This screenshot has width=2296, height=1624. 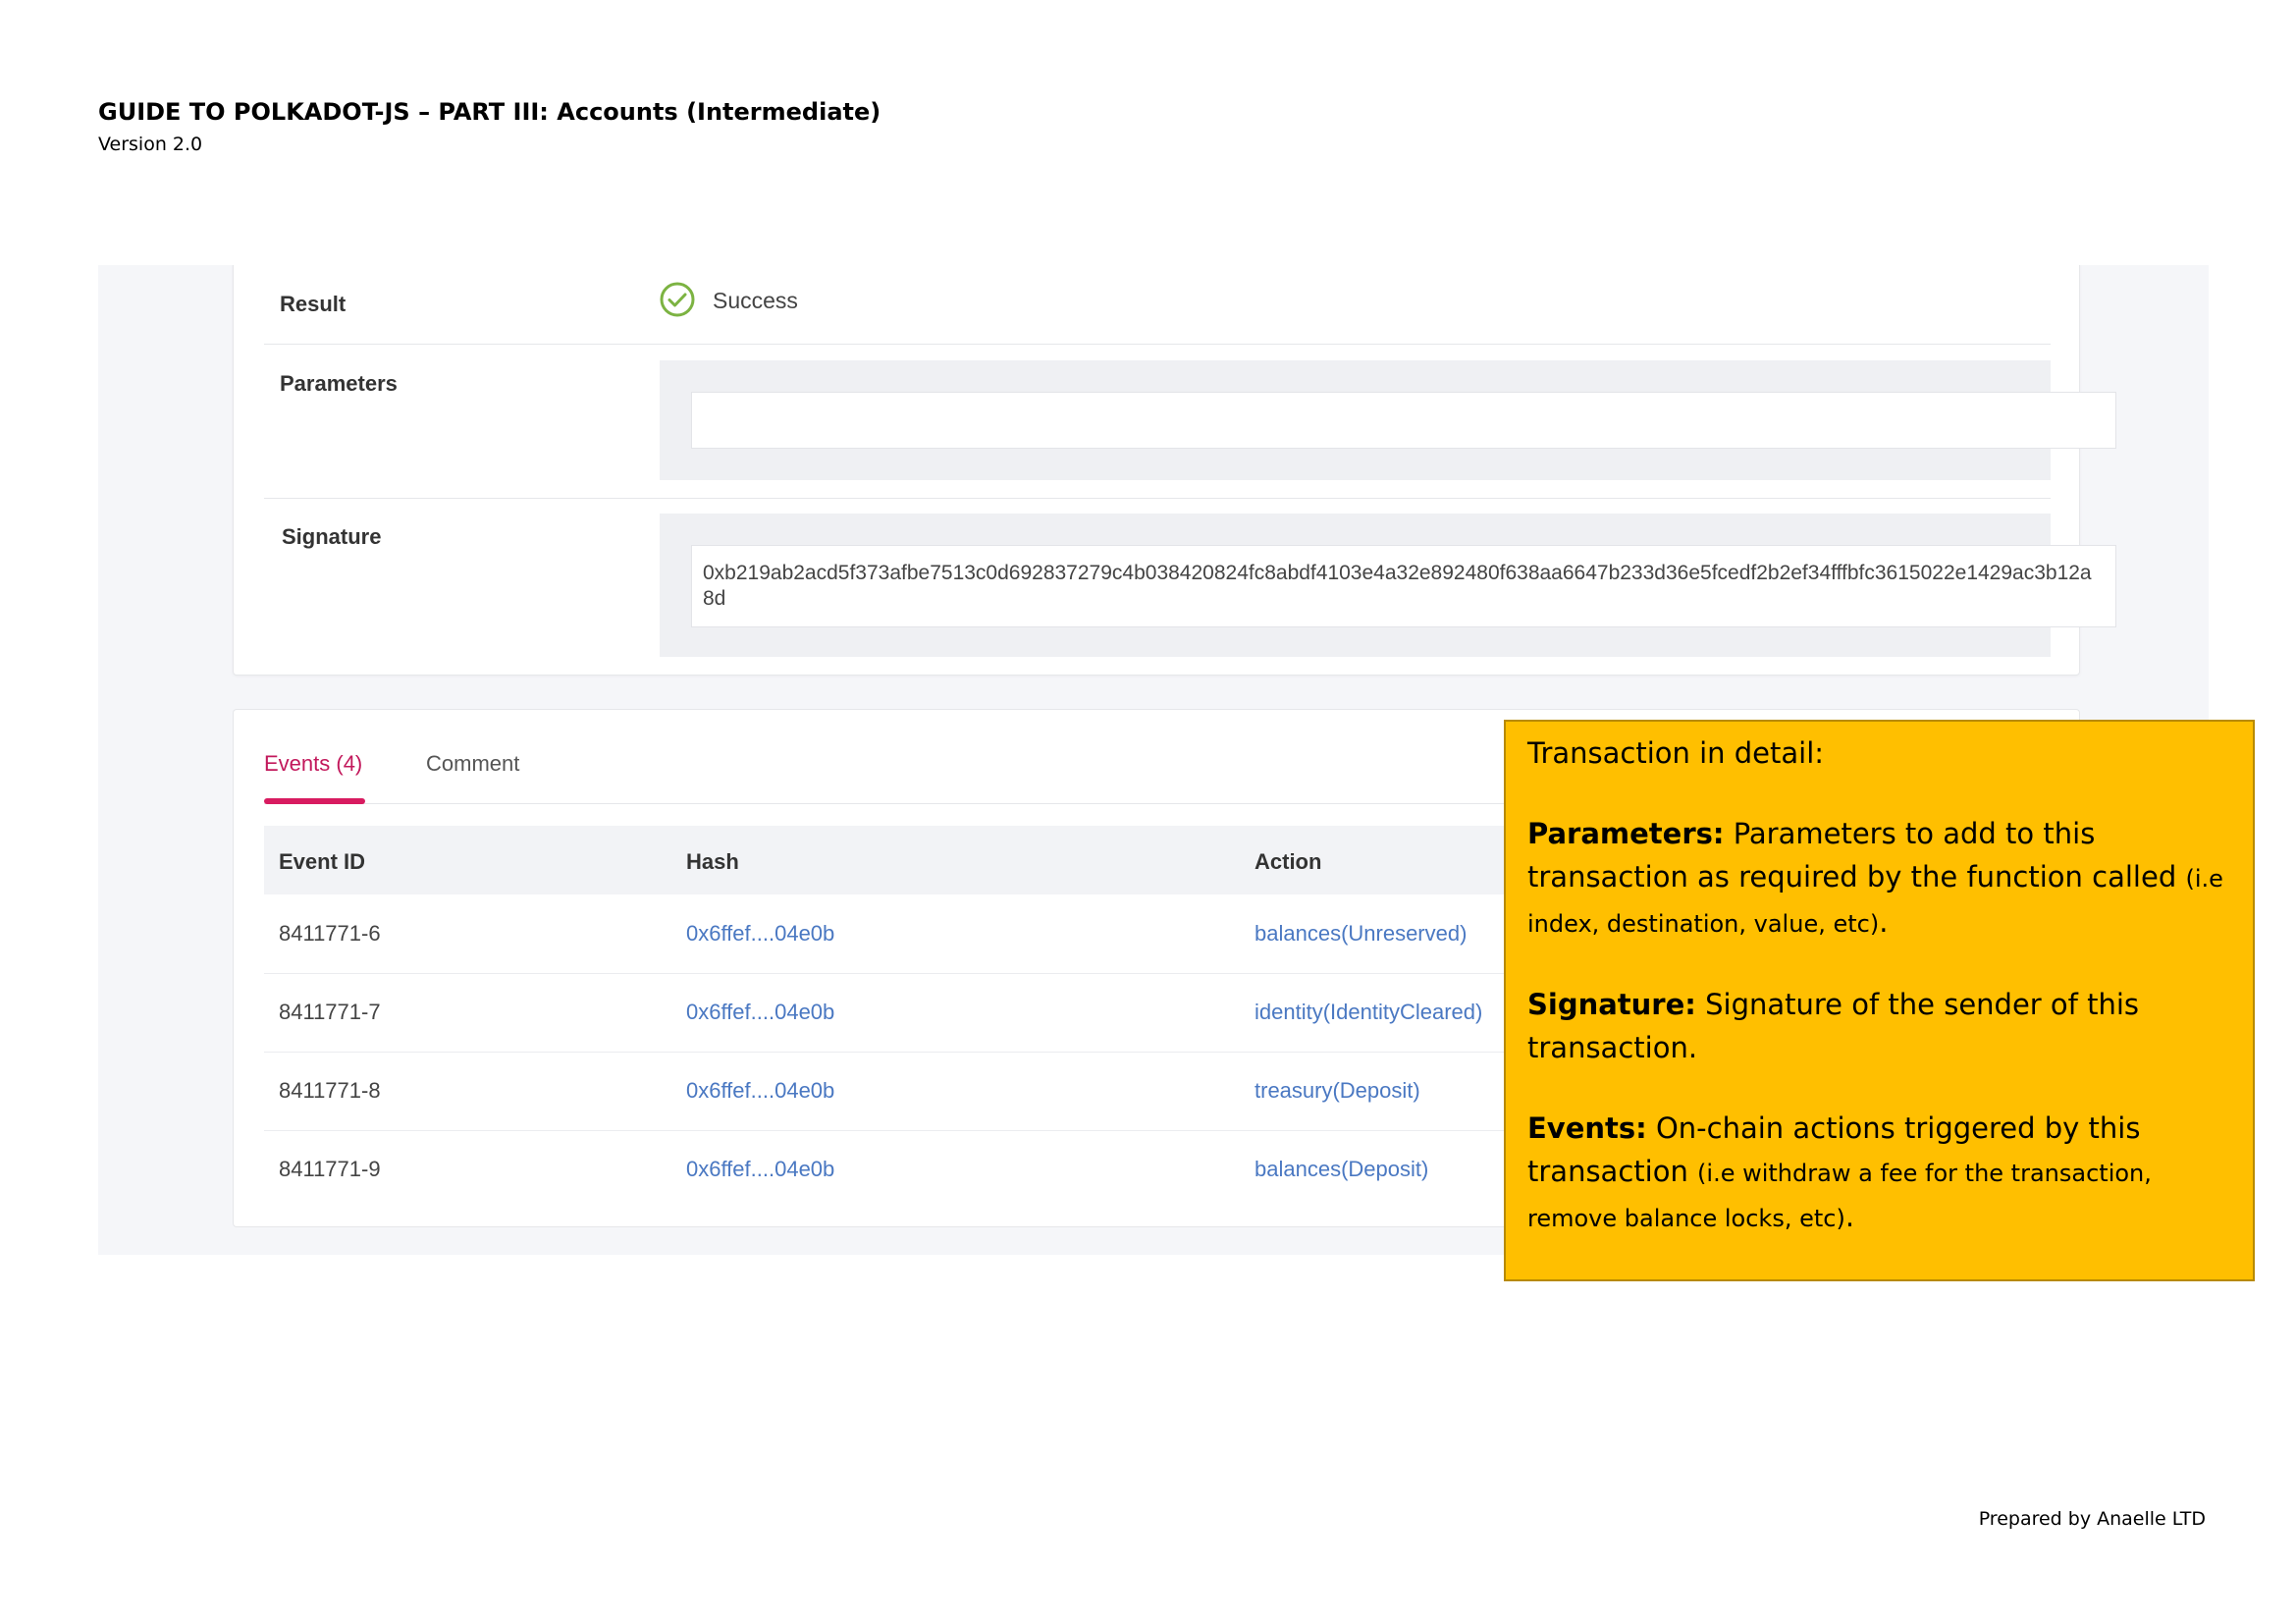 What do you see at coordinates (151, 144) in the screenshot?
I see `document-version: Version 2.0` at bounding box center [151, 144].